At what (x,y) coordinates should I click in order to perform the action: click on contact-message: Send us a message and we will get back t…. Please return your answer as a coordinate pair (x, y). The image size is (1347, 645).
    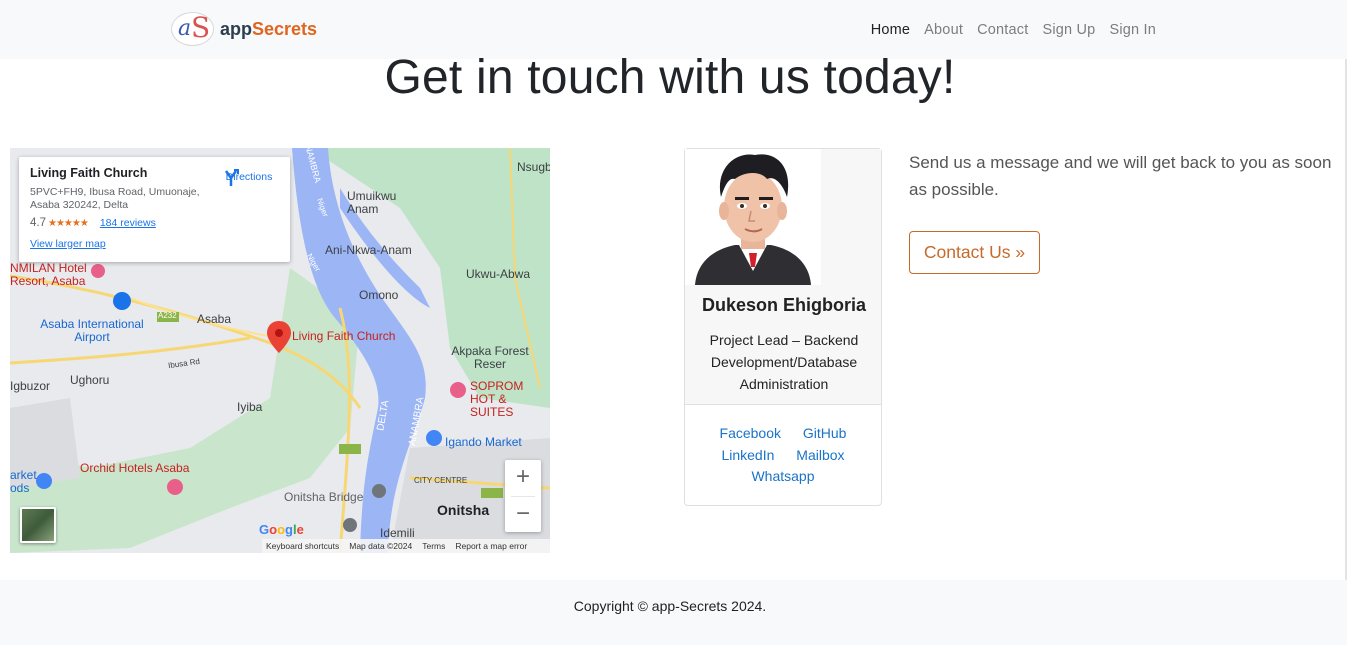
    Looking at the image, I should click on (1120, 176).